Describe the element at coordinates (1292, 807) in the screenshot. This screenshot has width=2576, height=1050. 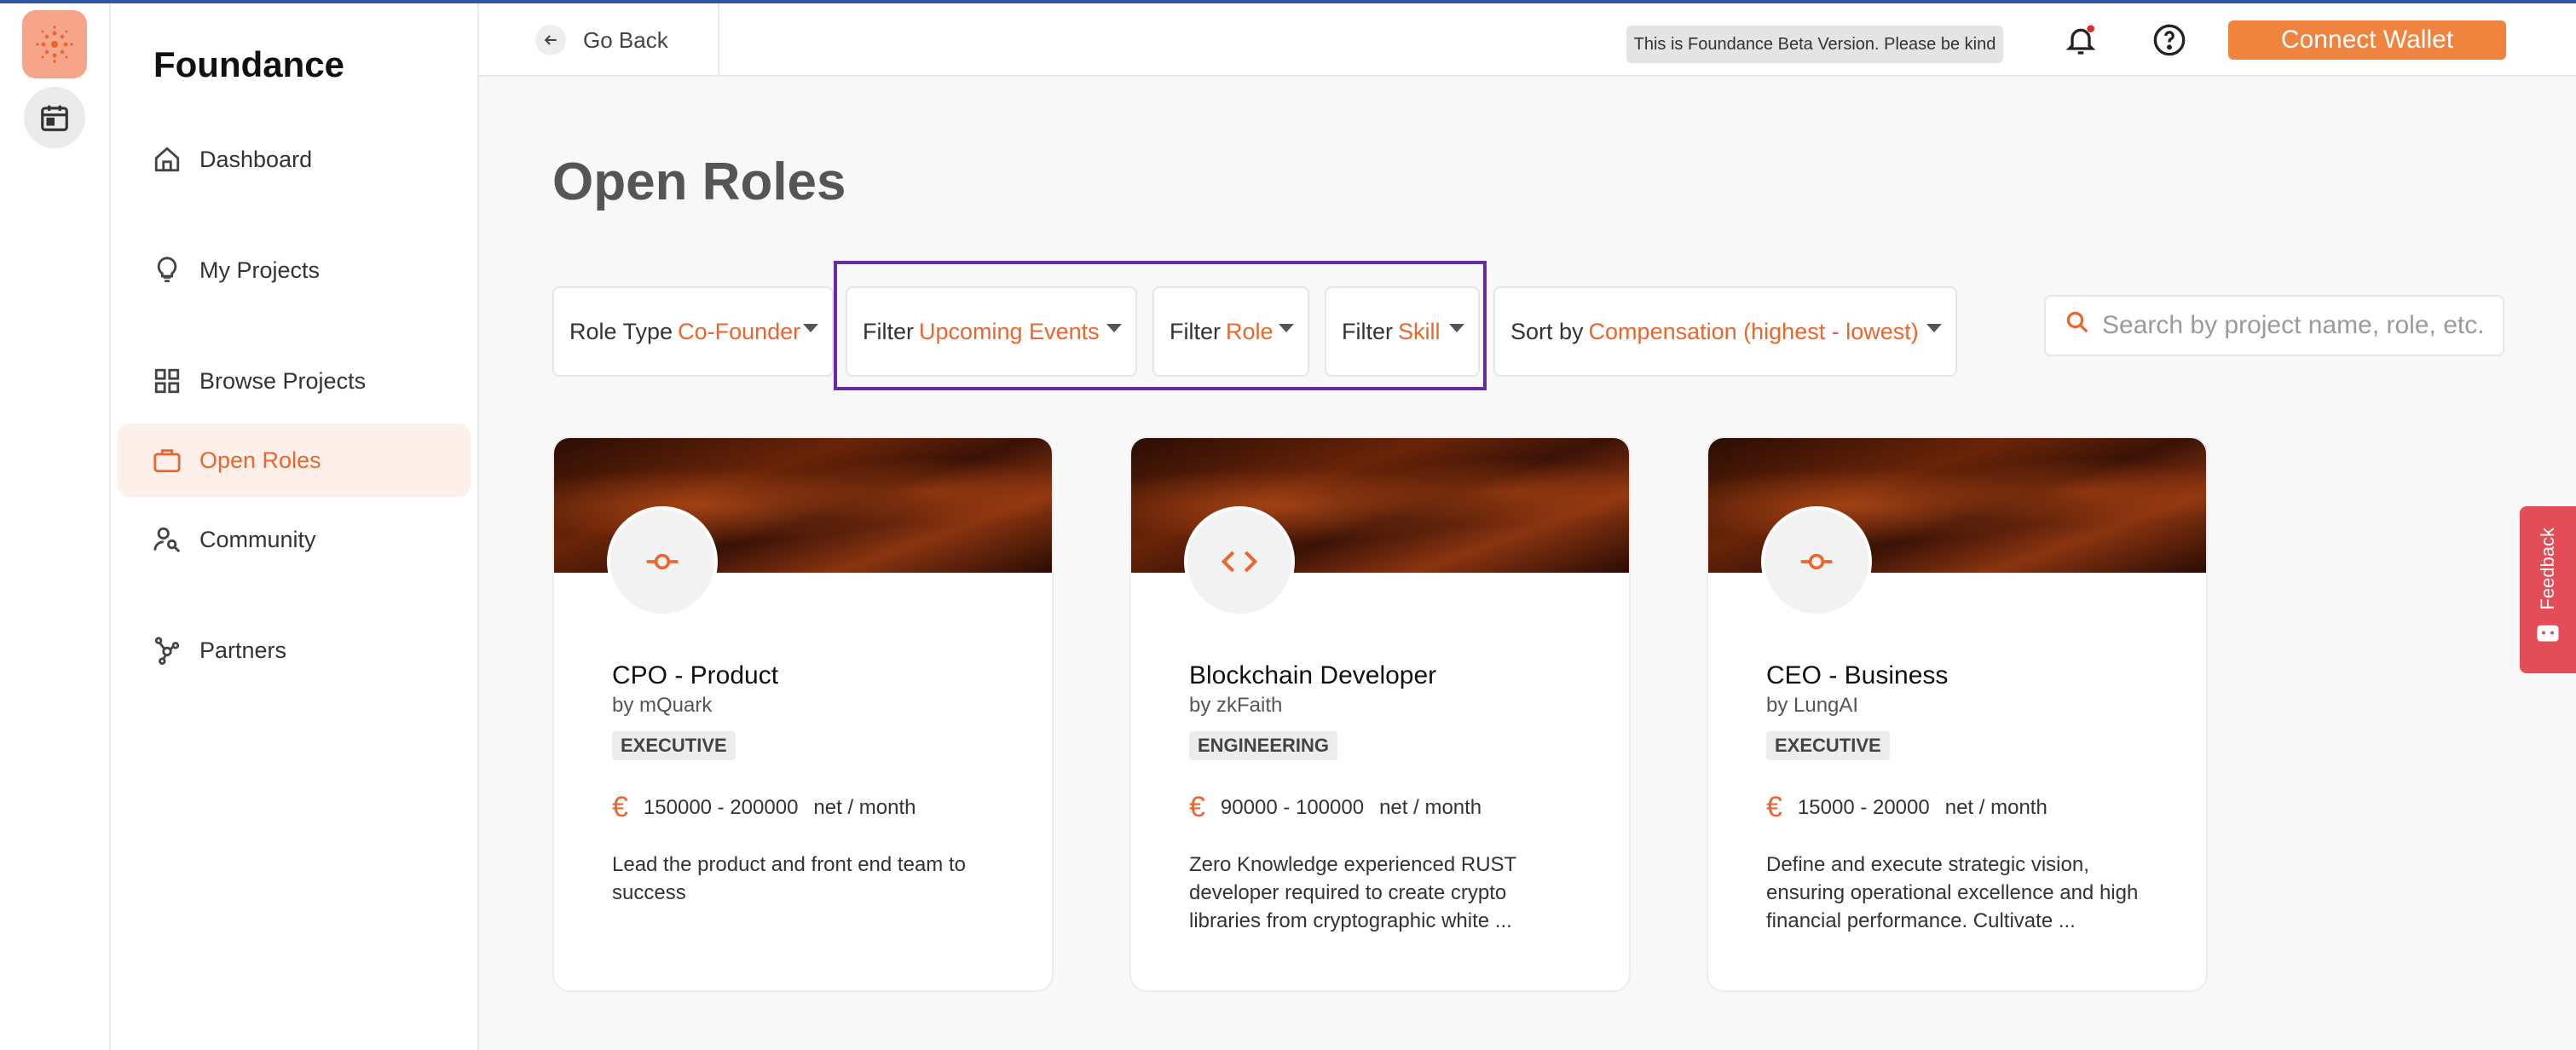
I see `compensation-range: 90000 - 100000` at that location.